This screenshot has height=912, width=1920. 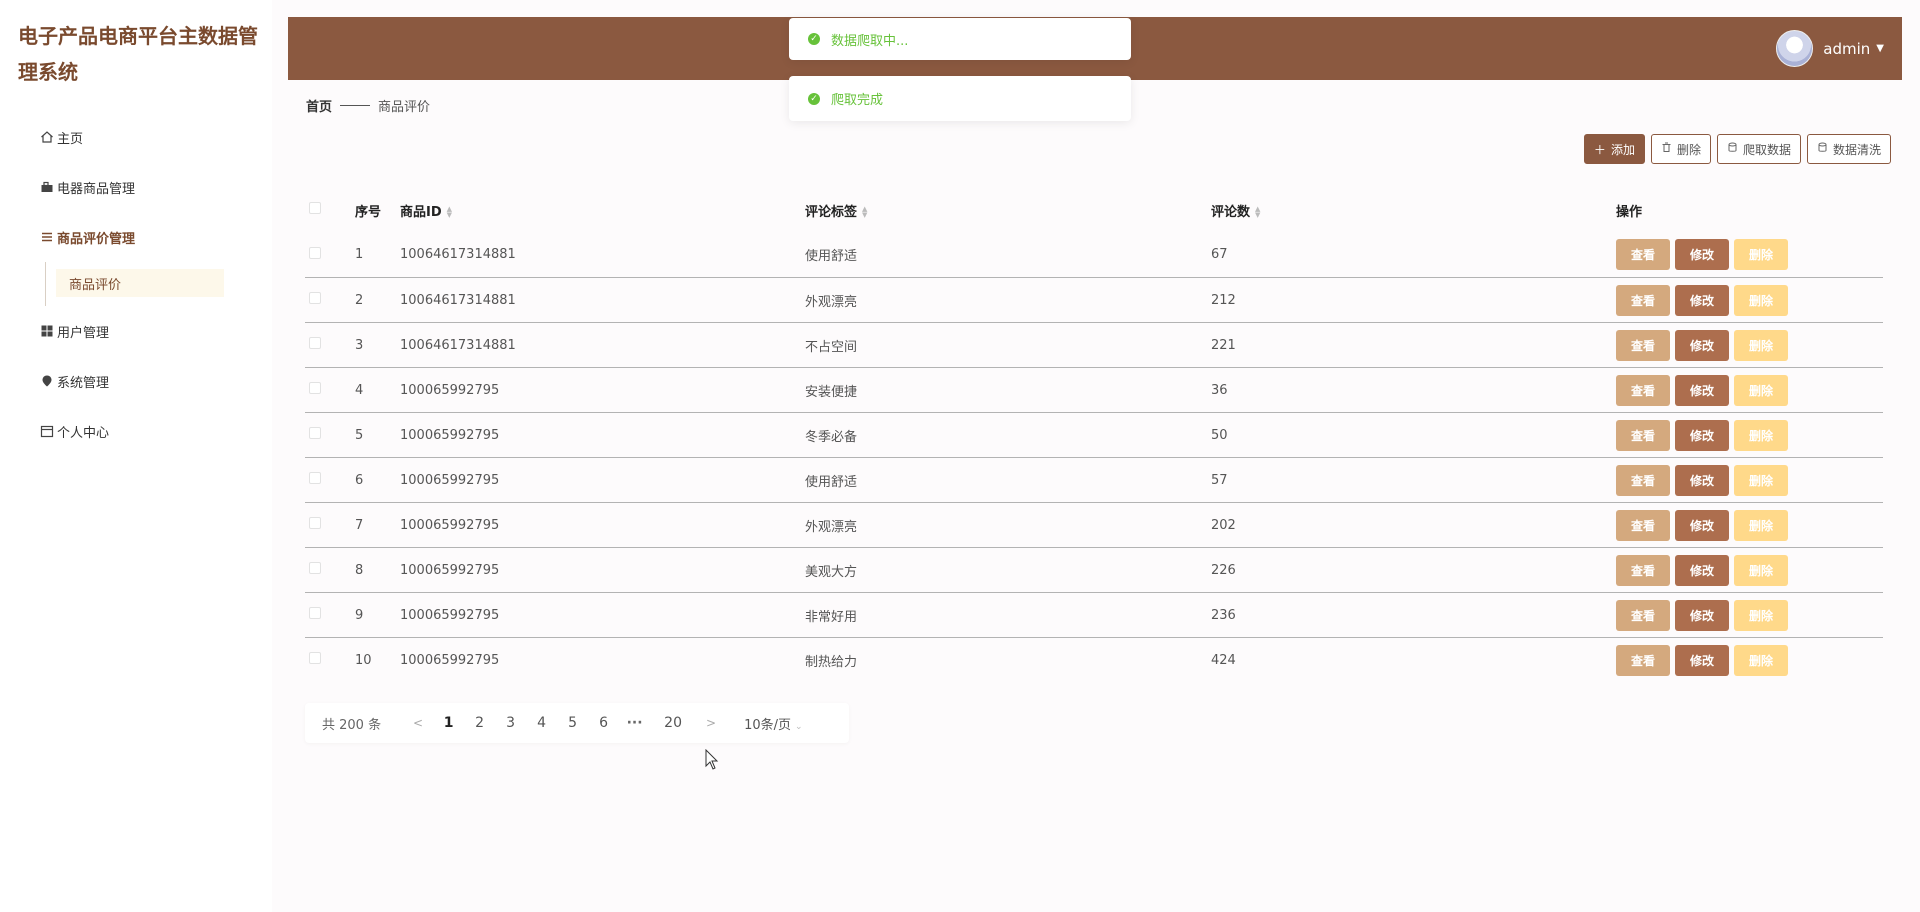 What do you see at coordinates (1219, 390) in the screenshot?
I see `cell-count: 36` at bounding box center [1219, 390].